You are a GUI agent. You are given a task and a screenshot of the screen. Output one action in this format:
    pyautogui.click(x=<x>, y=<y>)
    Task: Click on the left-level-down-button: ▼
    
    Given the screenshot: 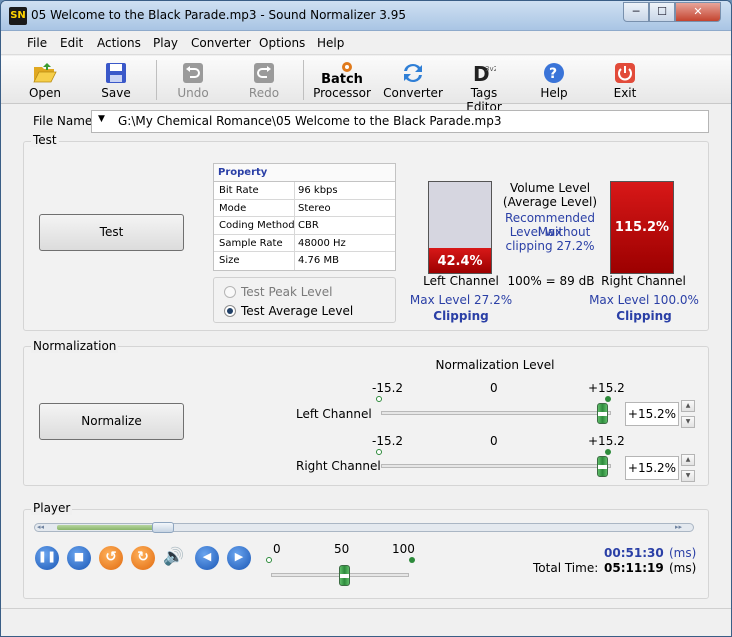 What is the action you would take?
    pyautogui.click(x=688, y=422)
    